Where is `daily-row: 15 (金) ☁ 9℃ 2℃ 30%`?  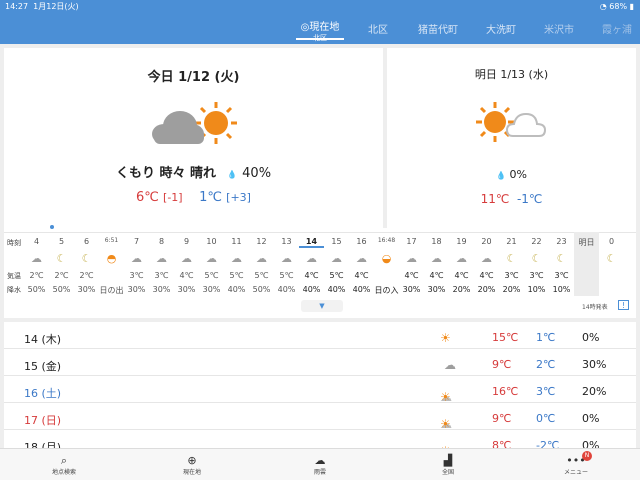 daily-row: 15 (金) ☁ 9℃ 2℃ 30% is located at coordinates (320, 364).